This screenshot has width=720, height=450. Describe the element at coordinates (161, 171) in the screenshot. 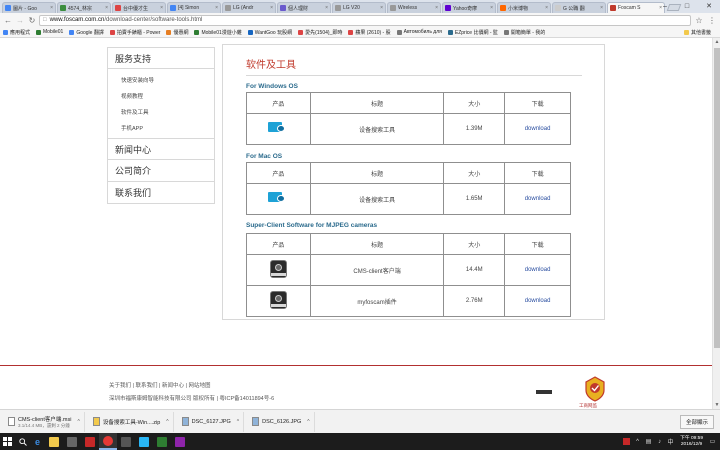

I see `sidebar-item-about: 公司简介` at that location.